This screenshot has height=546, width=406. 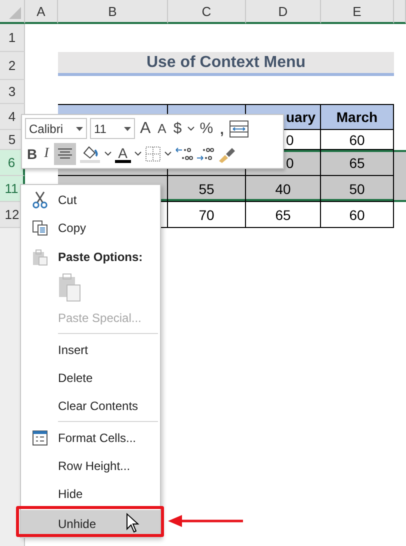 What do you see at coordinates (133, 523) in the screenshot?
I see `mouse-cursor-icon` at bounding box center [133, 523].